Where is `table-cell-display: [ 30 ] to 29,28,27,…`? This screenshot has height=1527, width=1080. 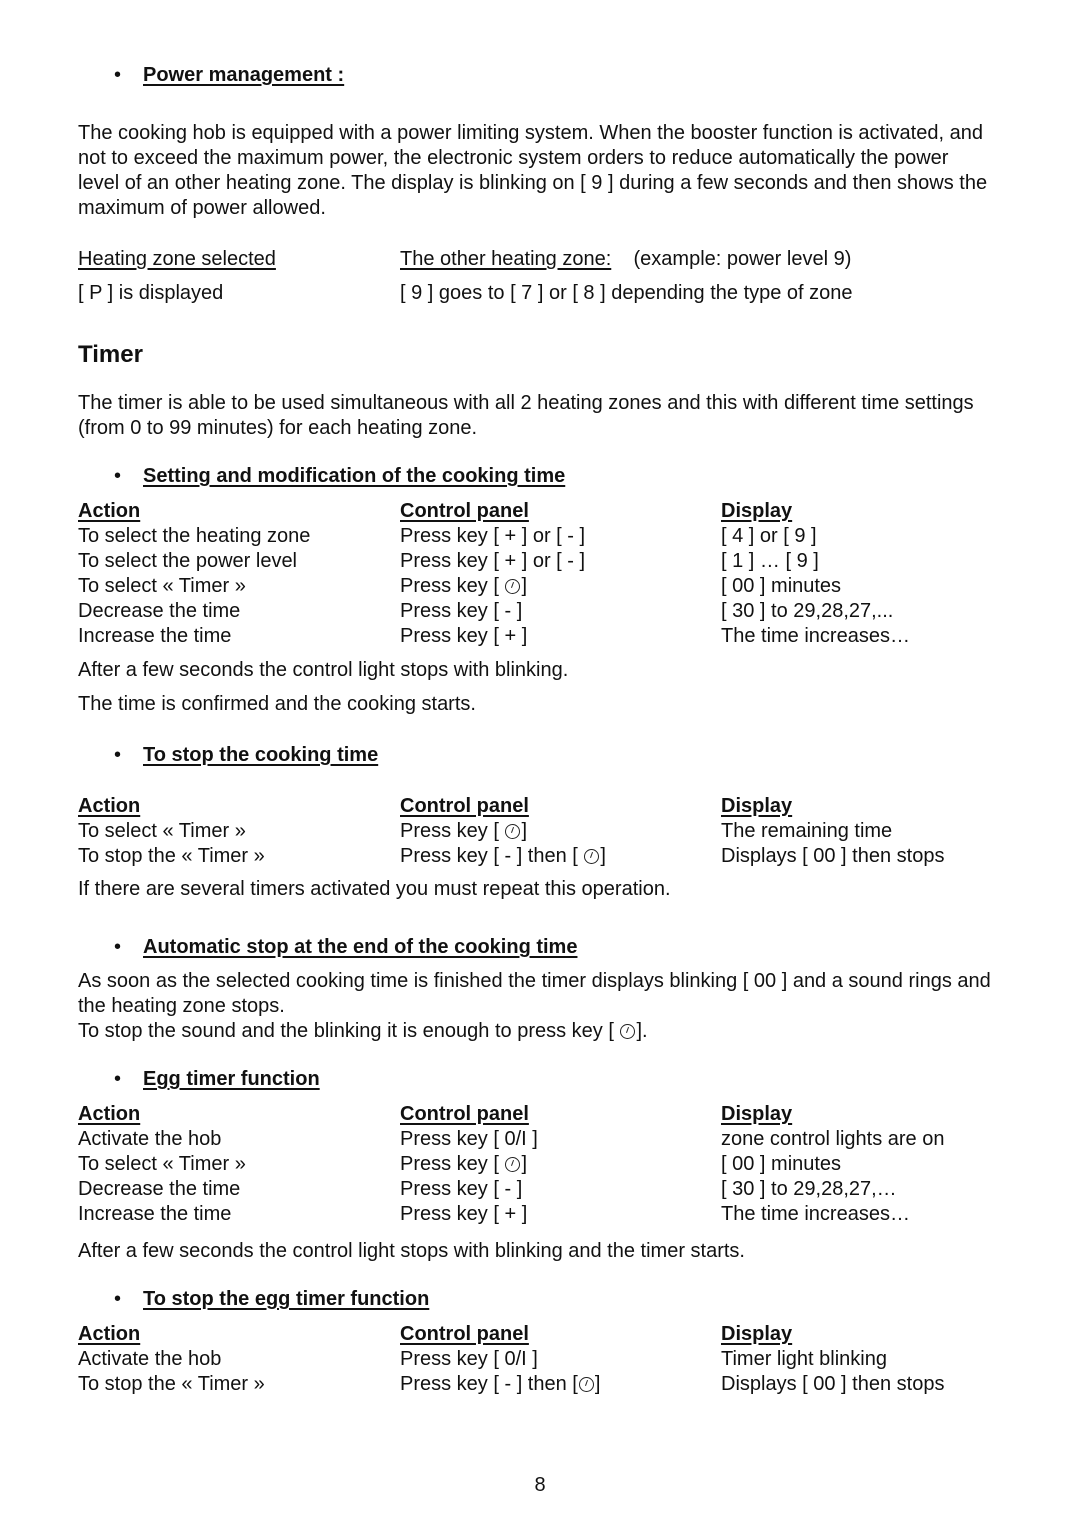
table-cell-display: [ 30 ] to 29,28,27,… is located at coordinates (809, 1189).